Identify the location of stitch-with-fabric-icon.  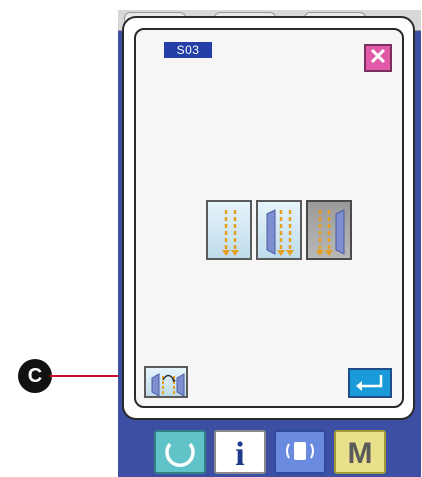
(280, 232).